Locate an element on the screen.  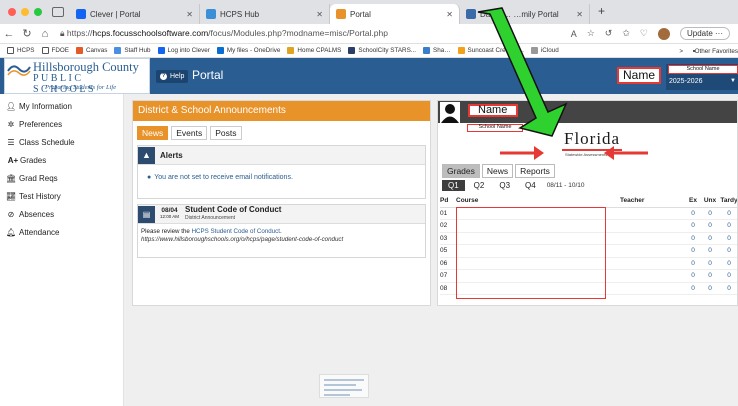
minimize-window-button is located at coordinates (25, 12).